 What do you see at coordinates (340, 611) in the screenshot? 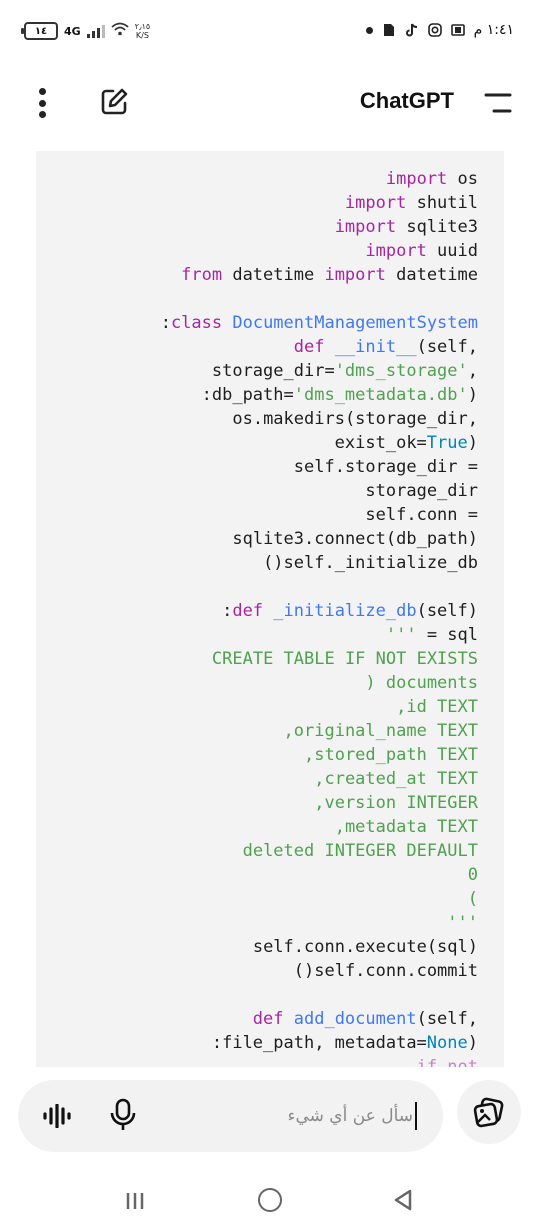
I see `code-token: _initialize_db` at bounding box center [340, 611].